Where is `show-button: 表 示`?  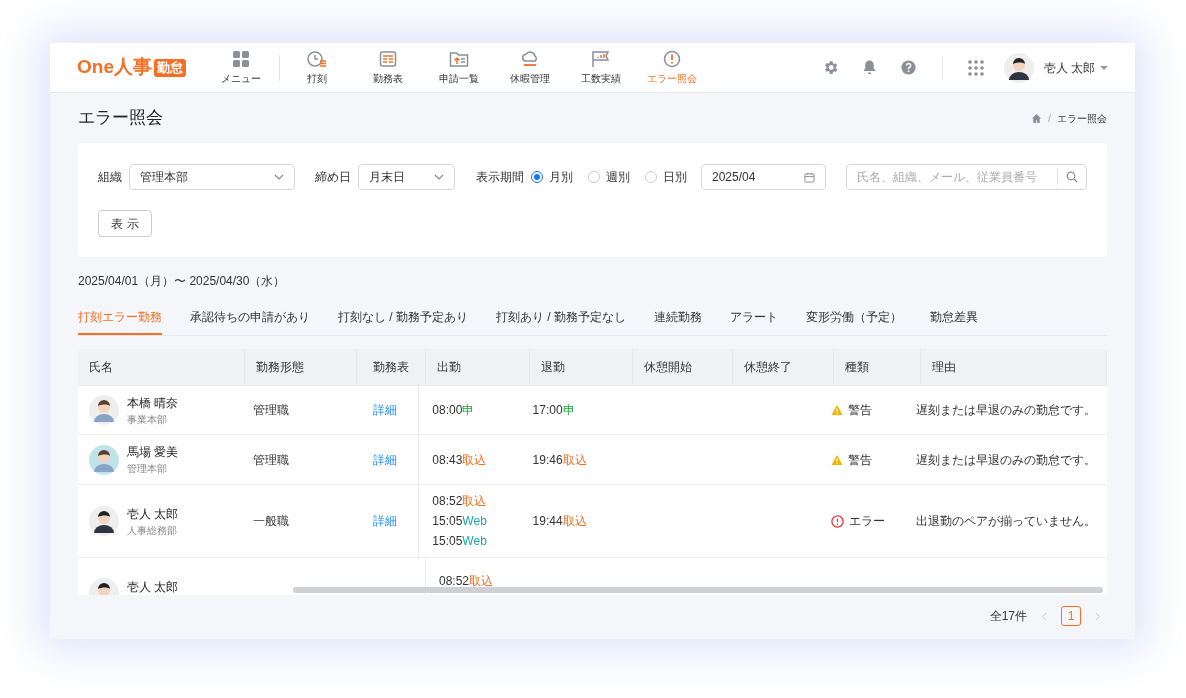
show-button: 表 示 is located at coordinates (125, 223).